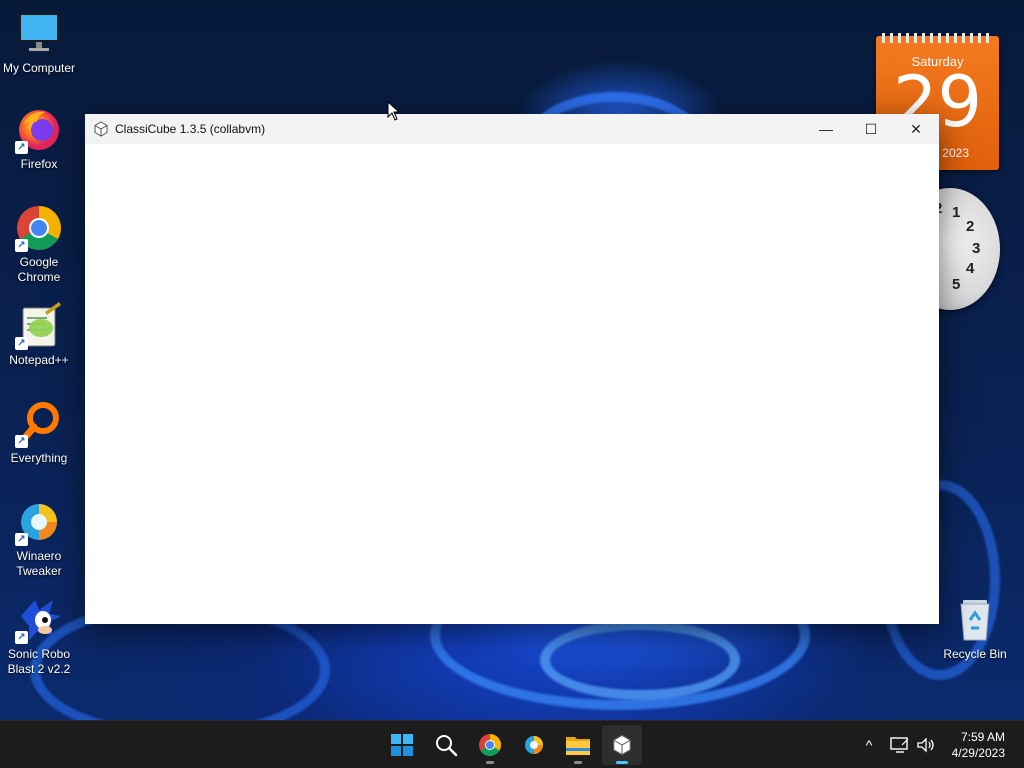 The image size is (1024, 768). Describe the element at coordinates (899, 745) in the screenshot. I see `network-icon` at that location.